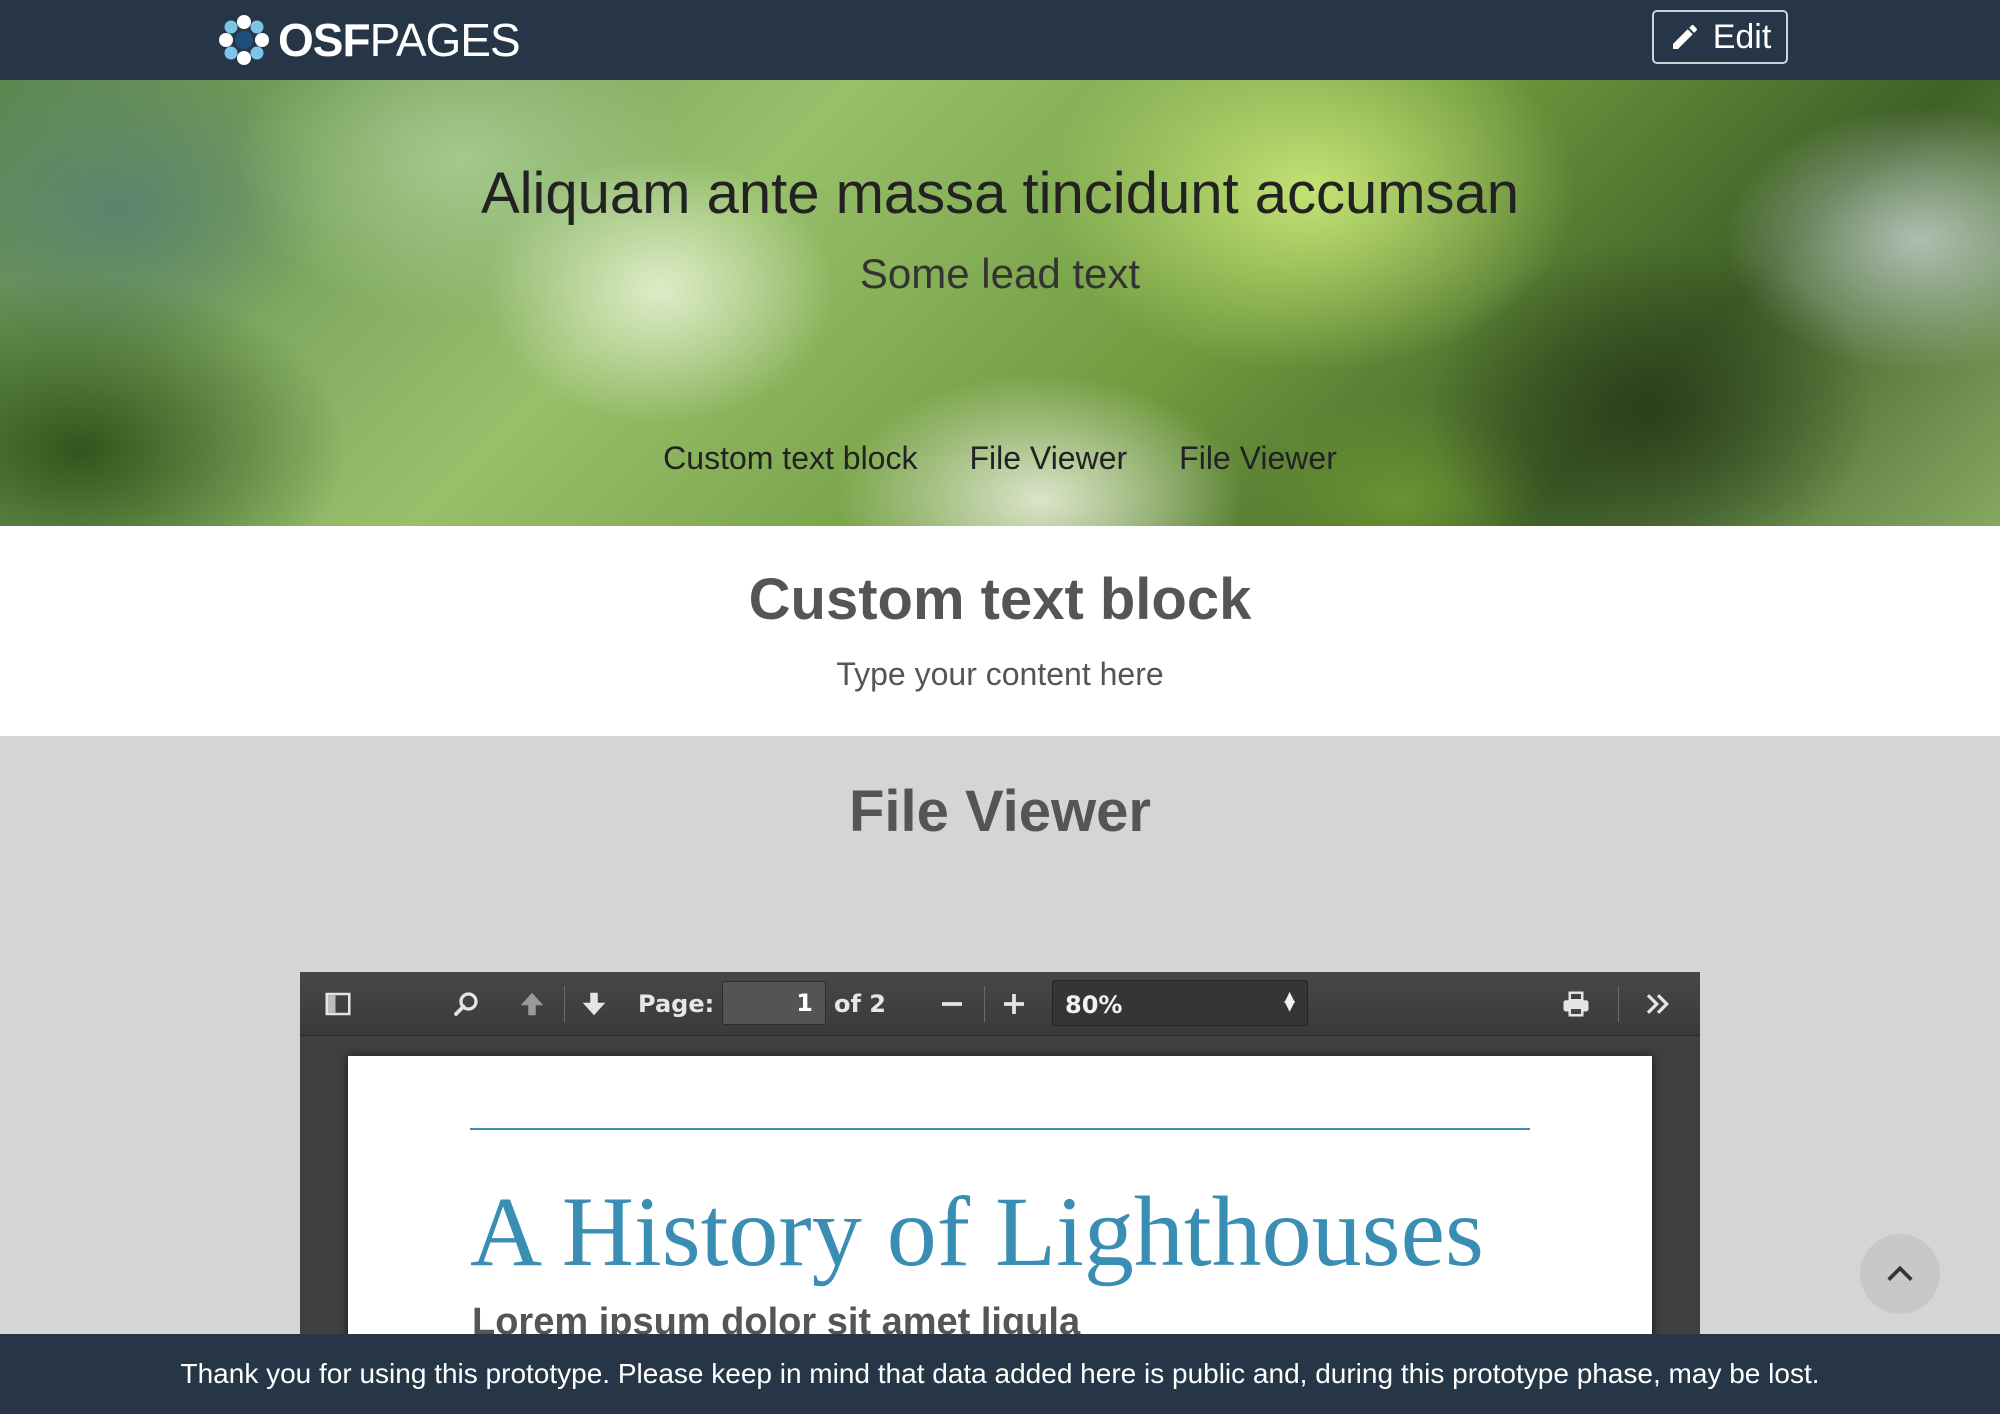 The image size is (2000, 1414). I want to click on zoom-out-icon, so click(952, 1004).